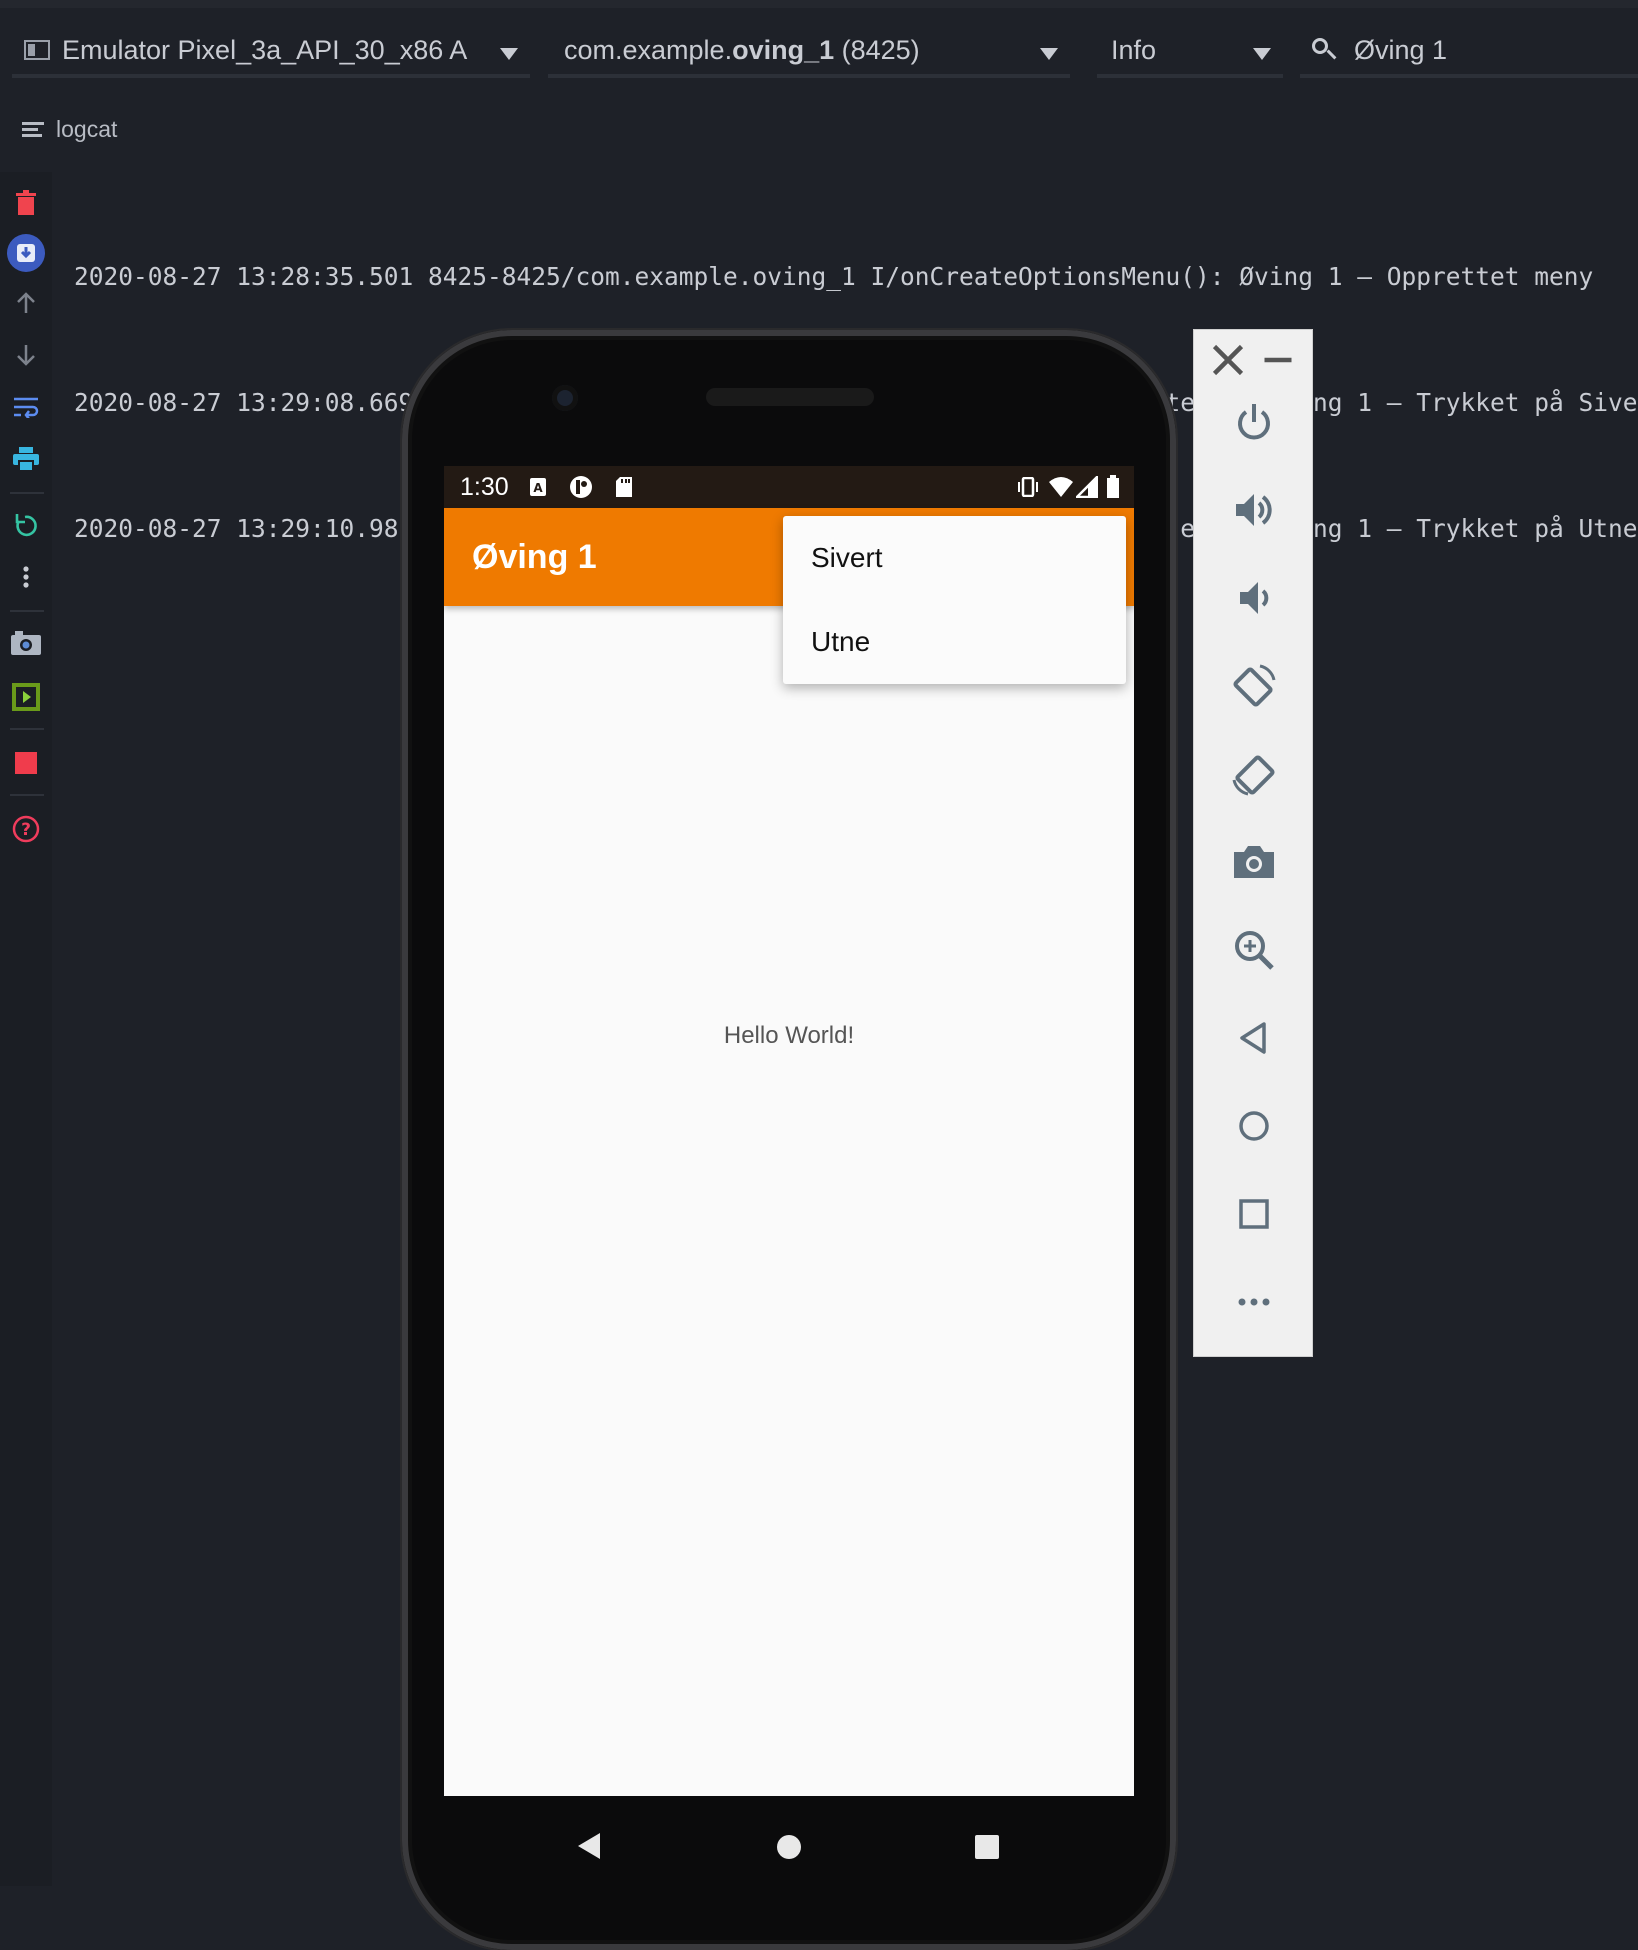 The image size is (1638, 1950). Describe the element at coordinates (1134, 49) in the screenshot. I see `log-level-label: Info` at that location.